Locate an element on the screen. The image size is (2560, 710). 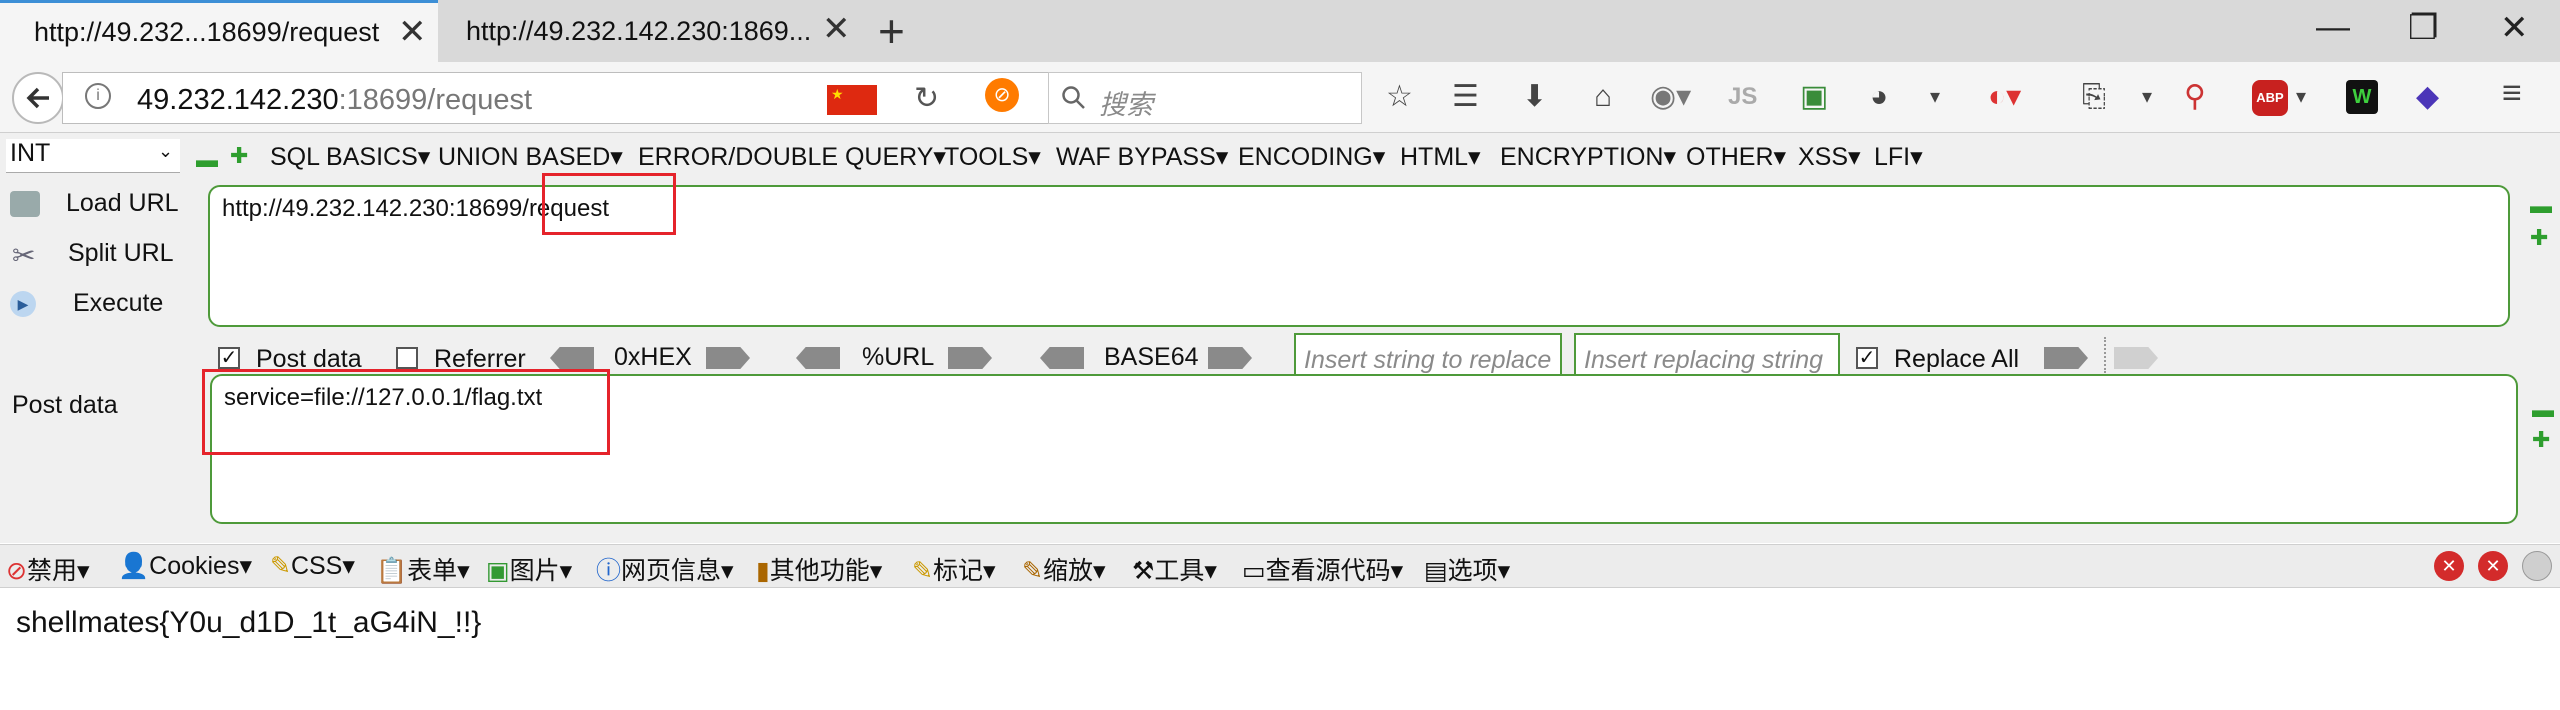
tab-label: http://49.232...18699/request is located at coordinates (207, 32).